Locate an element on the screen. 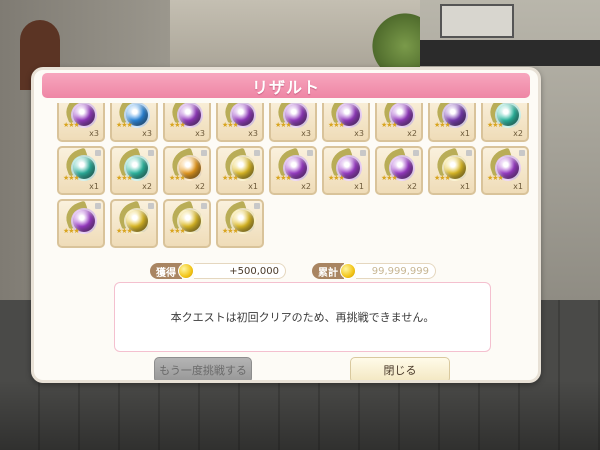 This screenshot has height=450, width=600. retry-button: もう一度挑戦する is located at coordinates (203, 368).